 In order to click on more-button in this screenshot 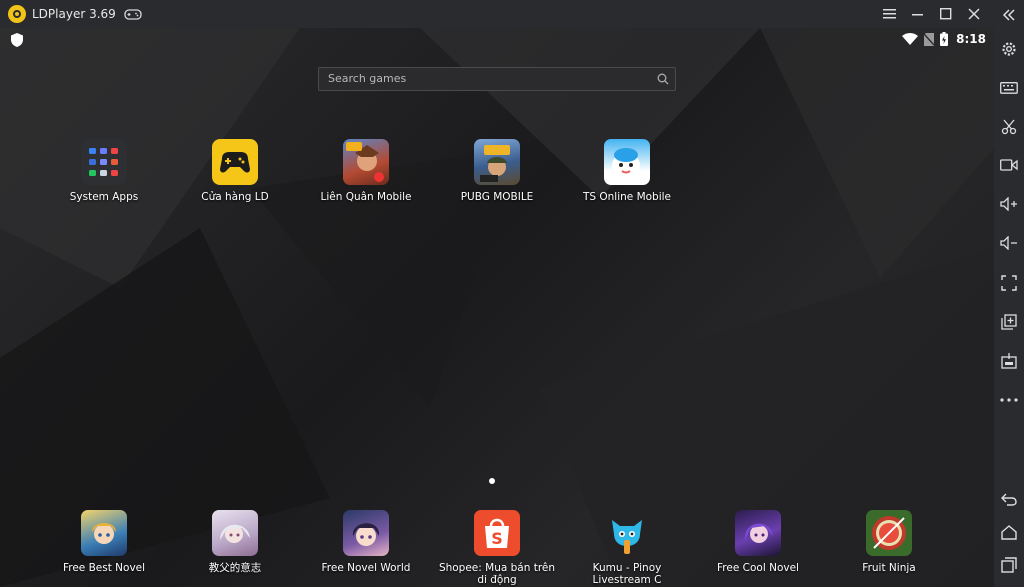, I will do `click(1009, 400)`.